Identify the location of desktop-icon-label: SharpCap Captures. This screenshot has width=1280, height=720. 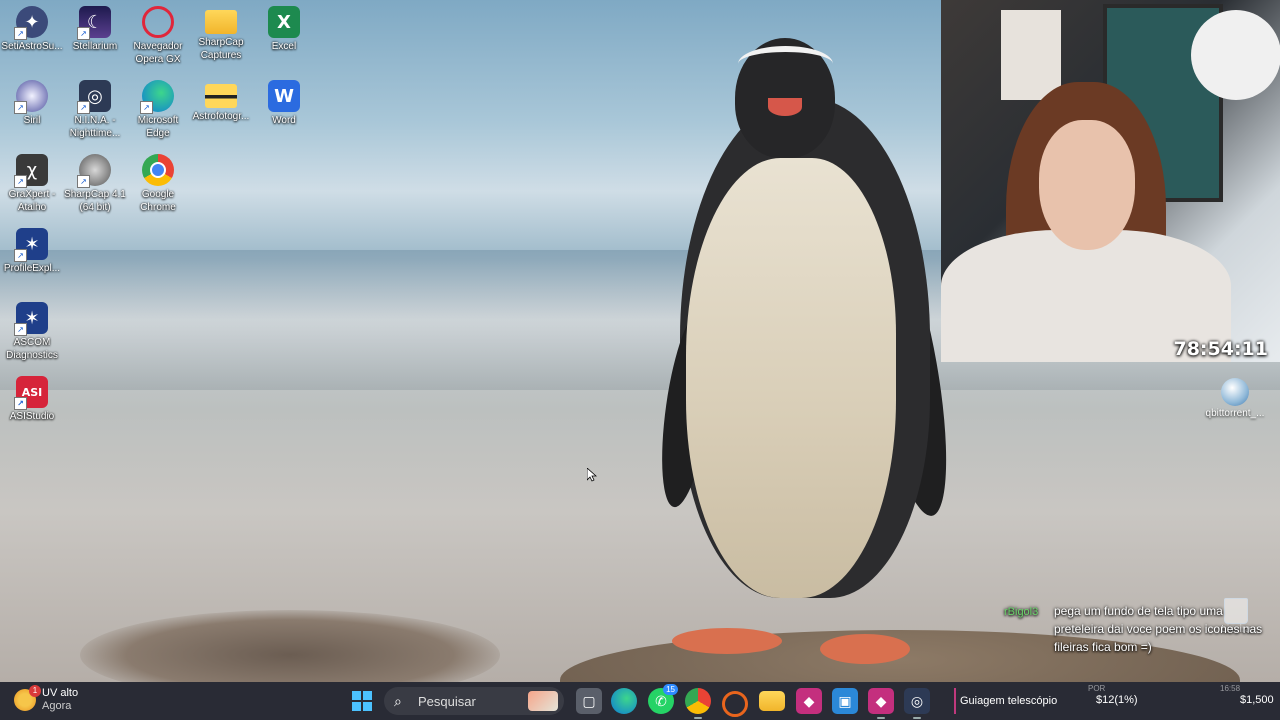
(221, 49).